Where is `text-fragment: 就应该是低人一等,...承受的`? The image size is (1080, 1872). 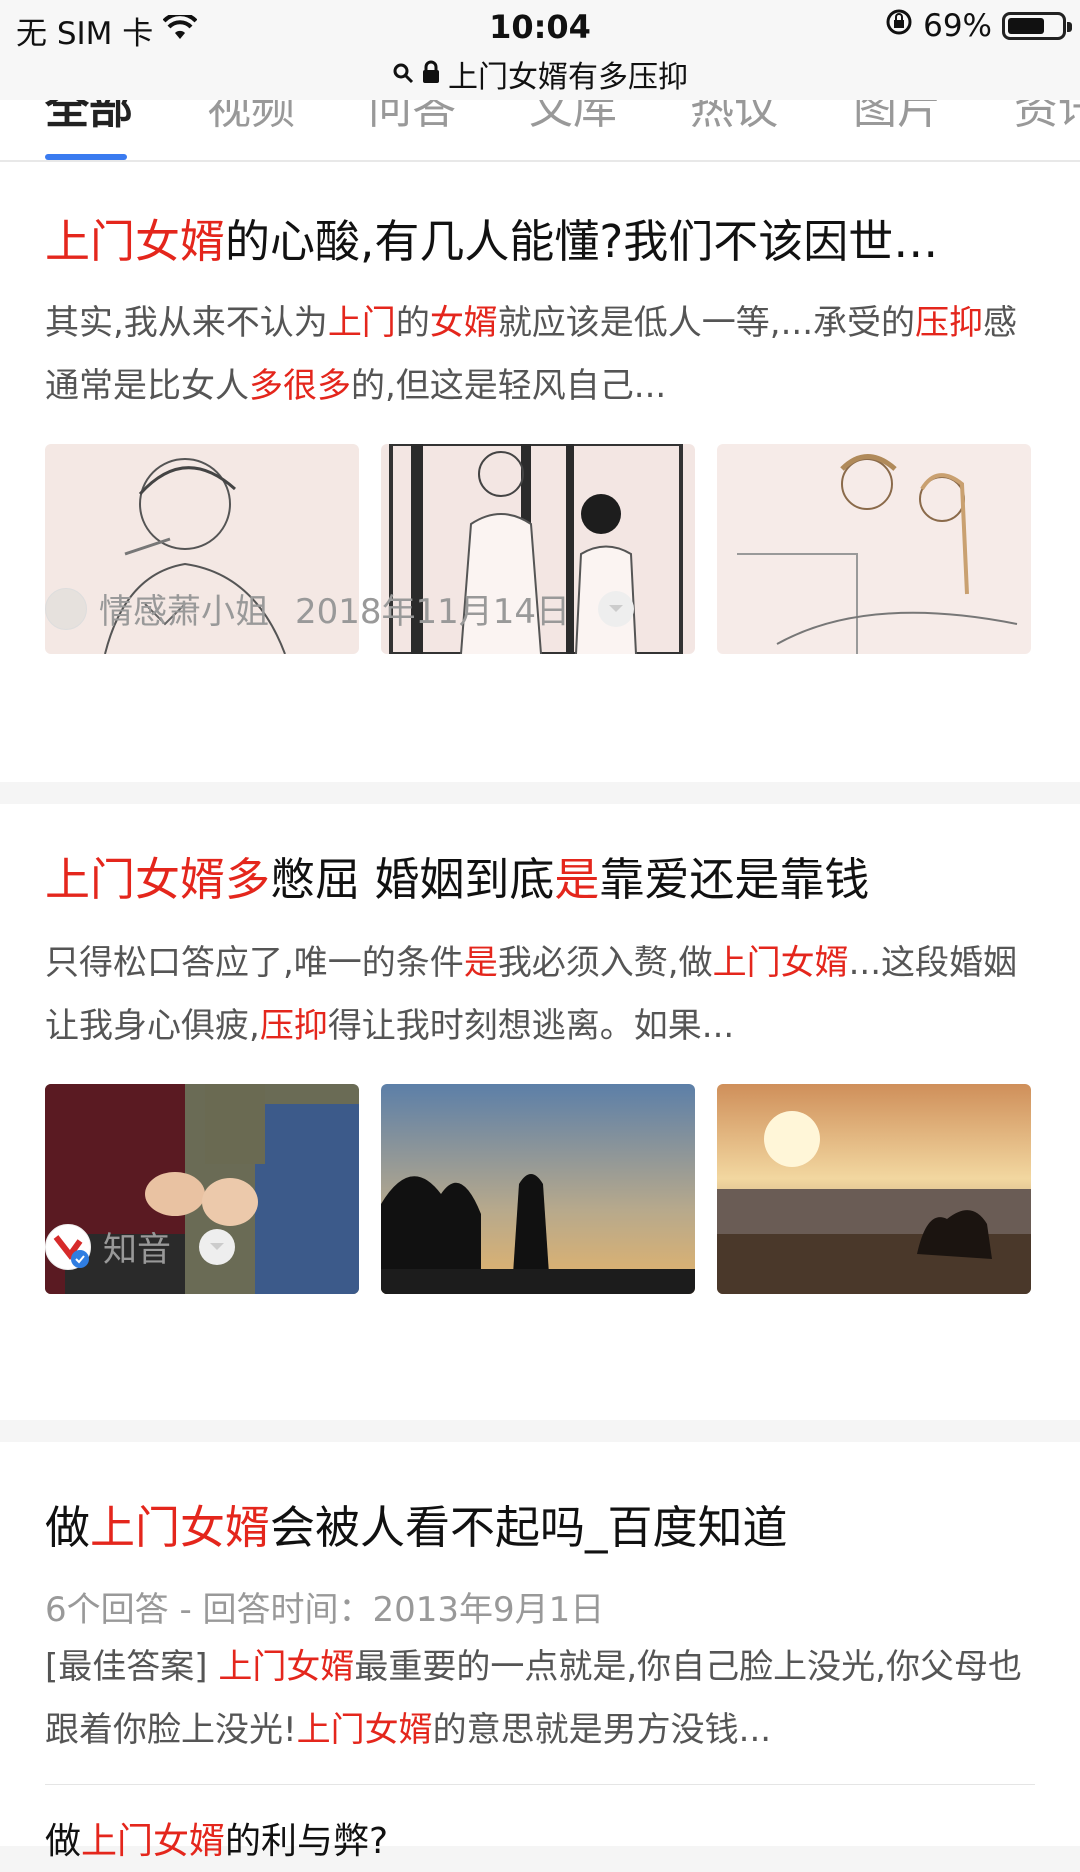
text-fragment: 就应该是低人一等,...承受的 is located at coordinates (706, 323).